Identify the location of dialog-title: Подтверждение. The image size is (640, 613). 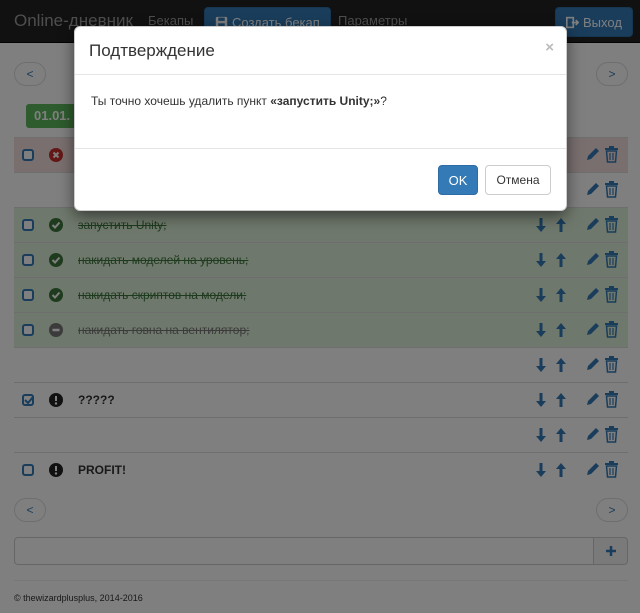
(152, 50).